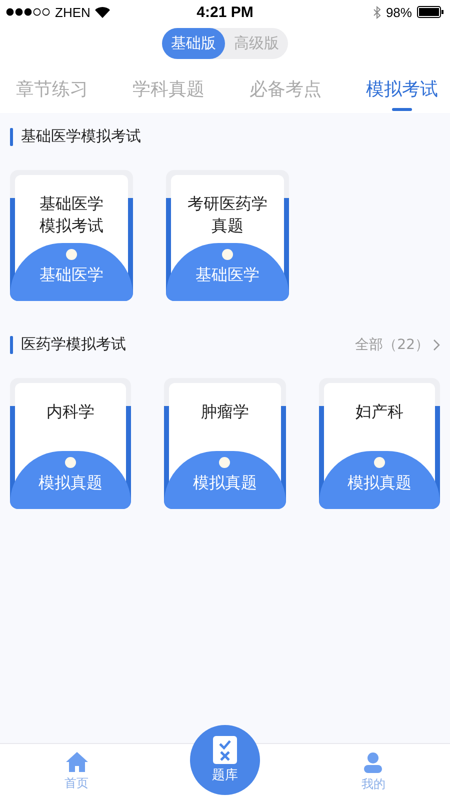  What do you see at coordinates (72, 204) in the screenshot?
I see `card-title-line: 基础医学` at bounding box center [72, 204].